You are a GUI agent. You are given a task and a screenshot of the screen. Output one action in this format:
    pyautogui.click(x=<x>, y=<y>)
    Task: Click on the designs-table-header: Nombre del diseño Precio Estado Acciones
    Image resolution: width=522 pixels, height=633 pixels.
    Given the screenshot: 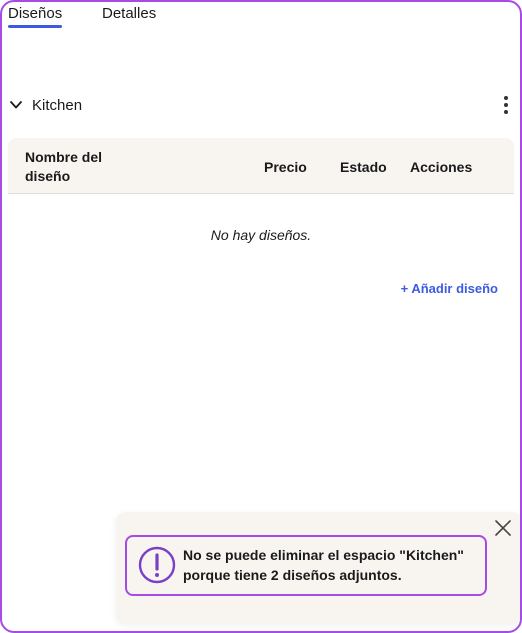 What is the action you would take?
    pyautogui.click(x=261, y=166)
    